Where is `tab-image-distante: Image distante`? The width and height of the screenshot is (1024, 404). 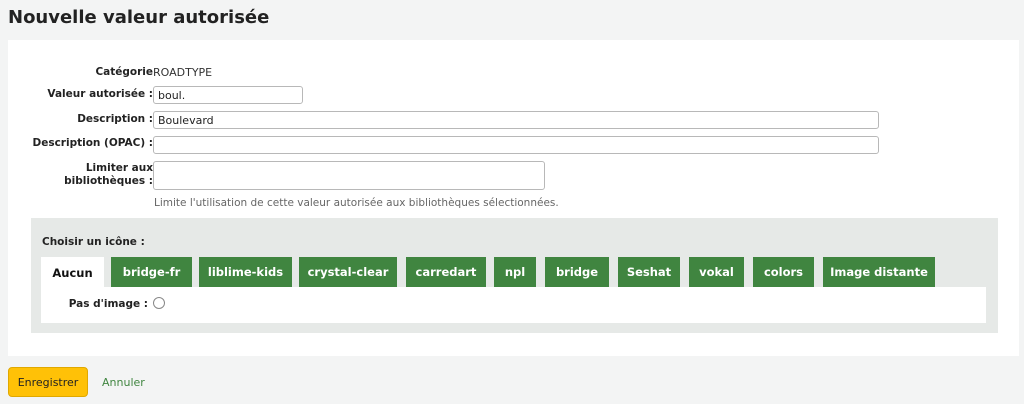 tab-image-distante: Image distante is located at coordinates (879, 272).